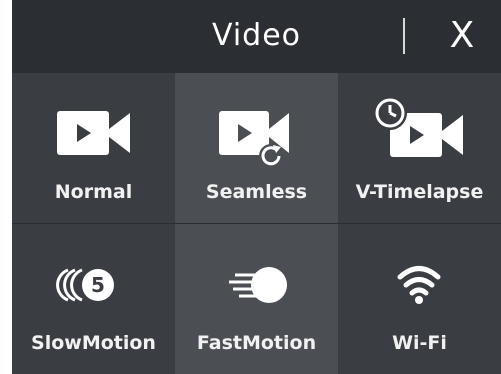 The height and width of the screenshot is (374, 501). What do you see at coordinates (258, 285) in the screenshot?
I see `fast-motion-icon` at bounding box center [258, 285].